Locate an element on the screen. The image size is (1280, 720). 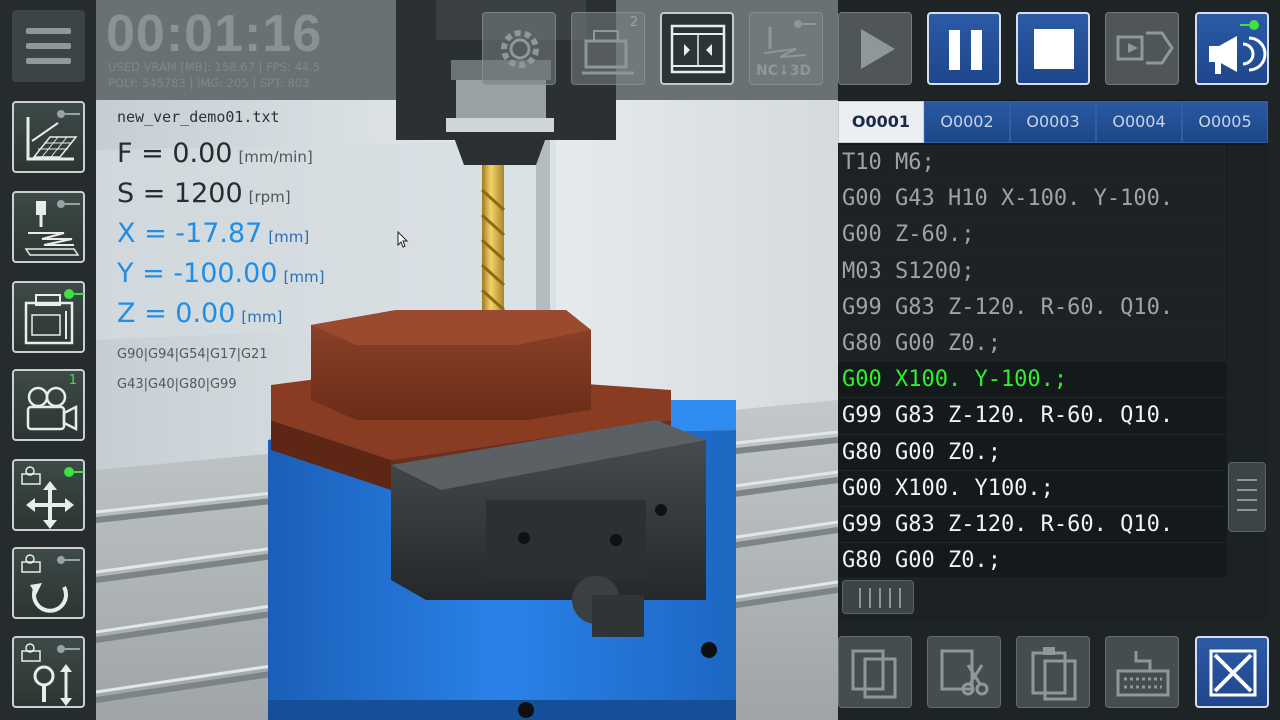
rotate-camera-icon is located at coordinates (50, 583).